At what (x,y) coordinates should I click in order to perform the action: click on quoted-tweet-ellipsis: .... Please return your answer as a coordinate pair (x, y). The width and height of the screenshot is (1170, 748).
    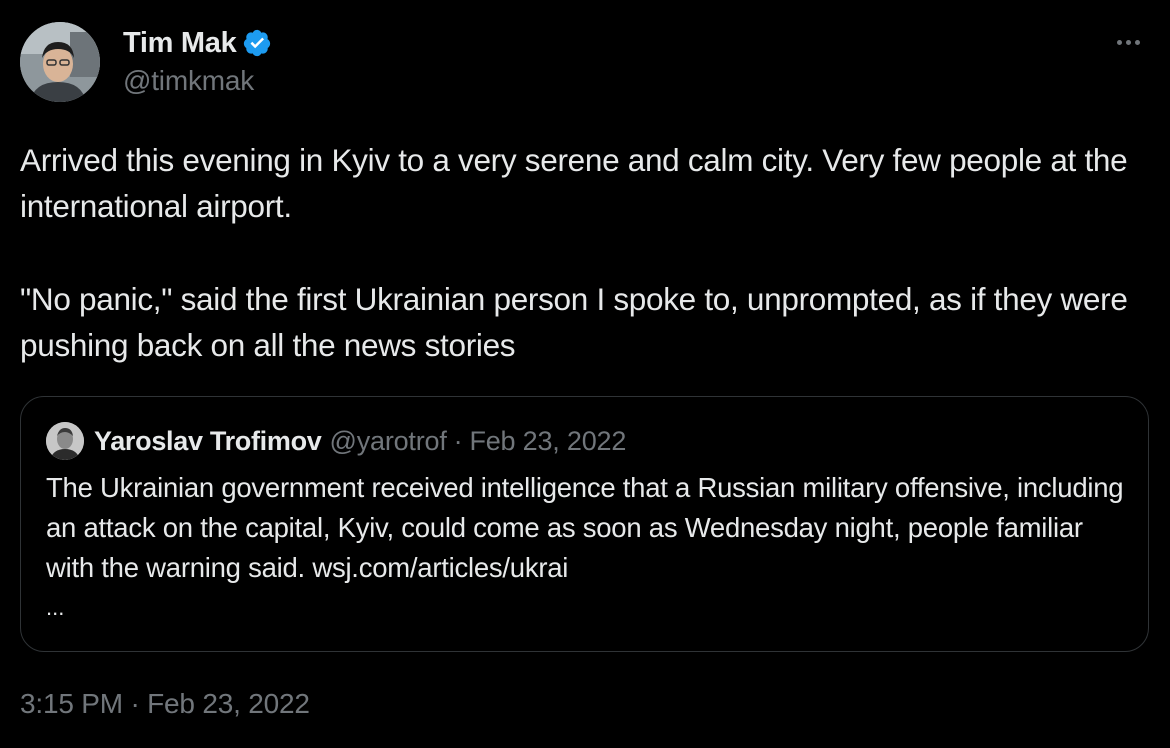
    Looking at the image, I should click on (55, 607).